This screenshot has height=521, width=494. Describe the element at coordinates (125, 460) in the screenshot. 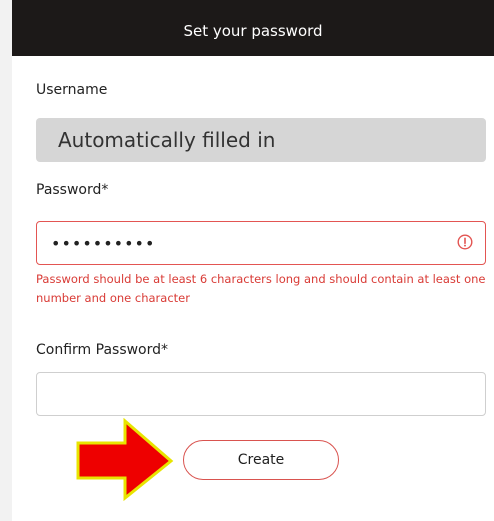

I see `red-arrow-annotation` at that location.